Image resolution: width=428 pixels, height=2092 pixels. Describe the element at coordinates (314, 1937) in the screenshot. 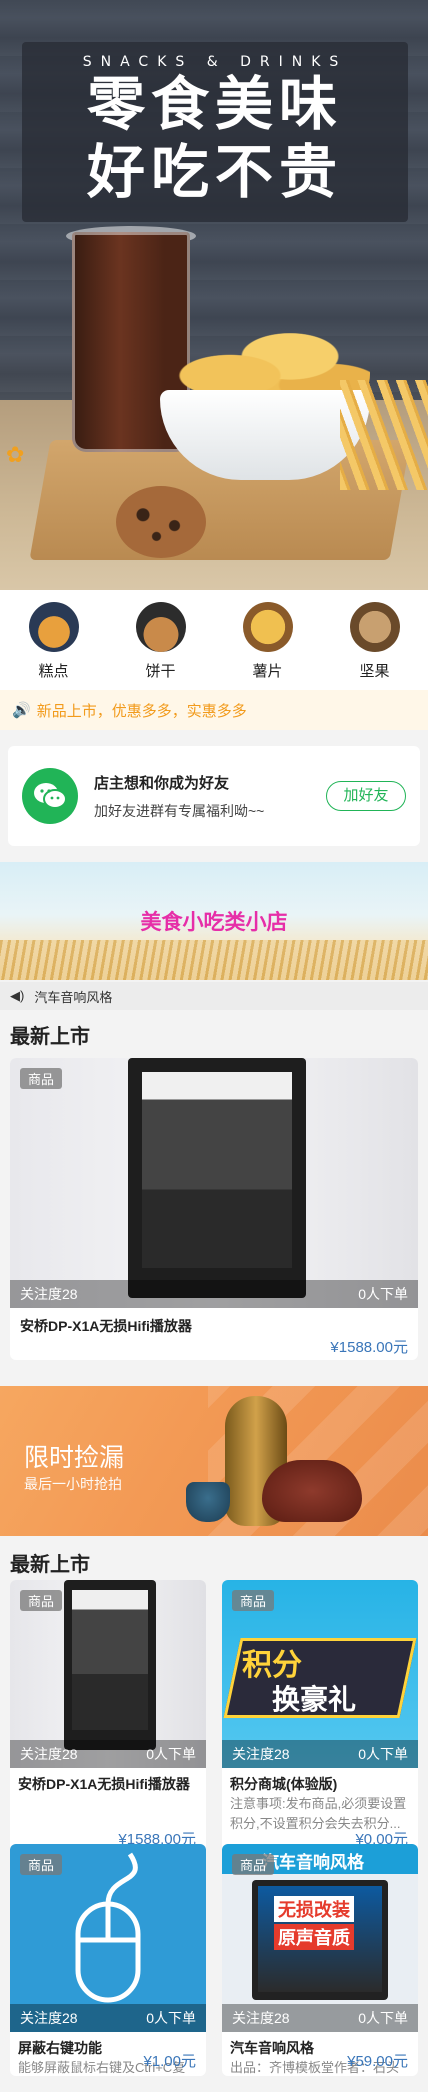

I see `car-audio-text: 原声音质` at that location.